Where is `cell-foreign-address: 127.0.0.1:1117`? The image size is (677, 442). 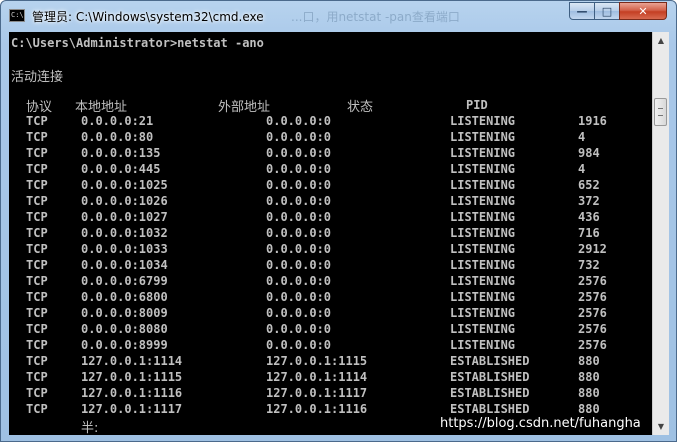 cell-foreign-address: 127.0.0.1:1117 is located at coordinates (317, 393).